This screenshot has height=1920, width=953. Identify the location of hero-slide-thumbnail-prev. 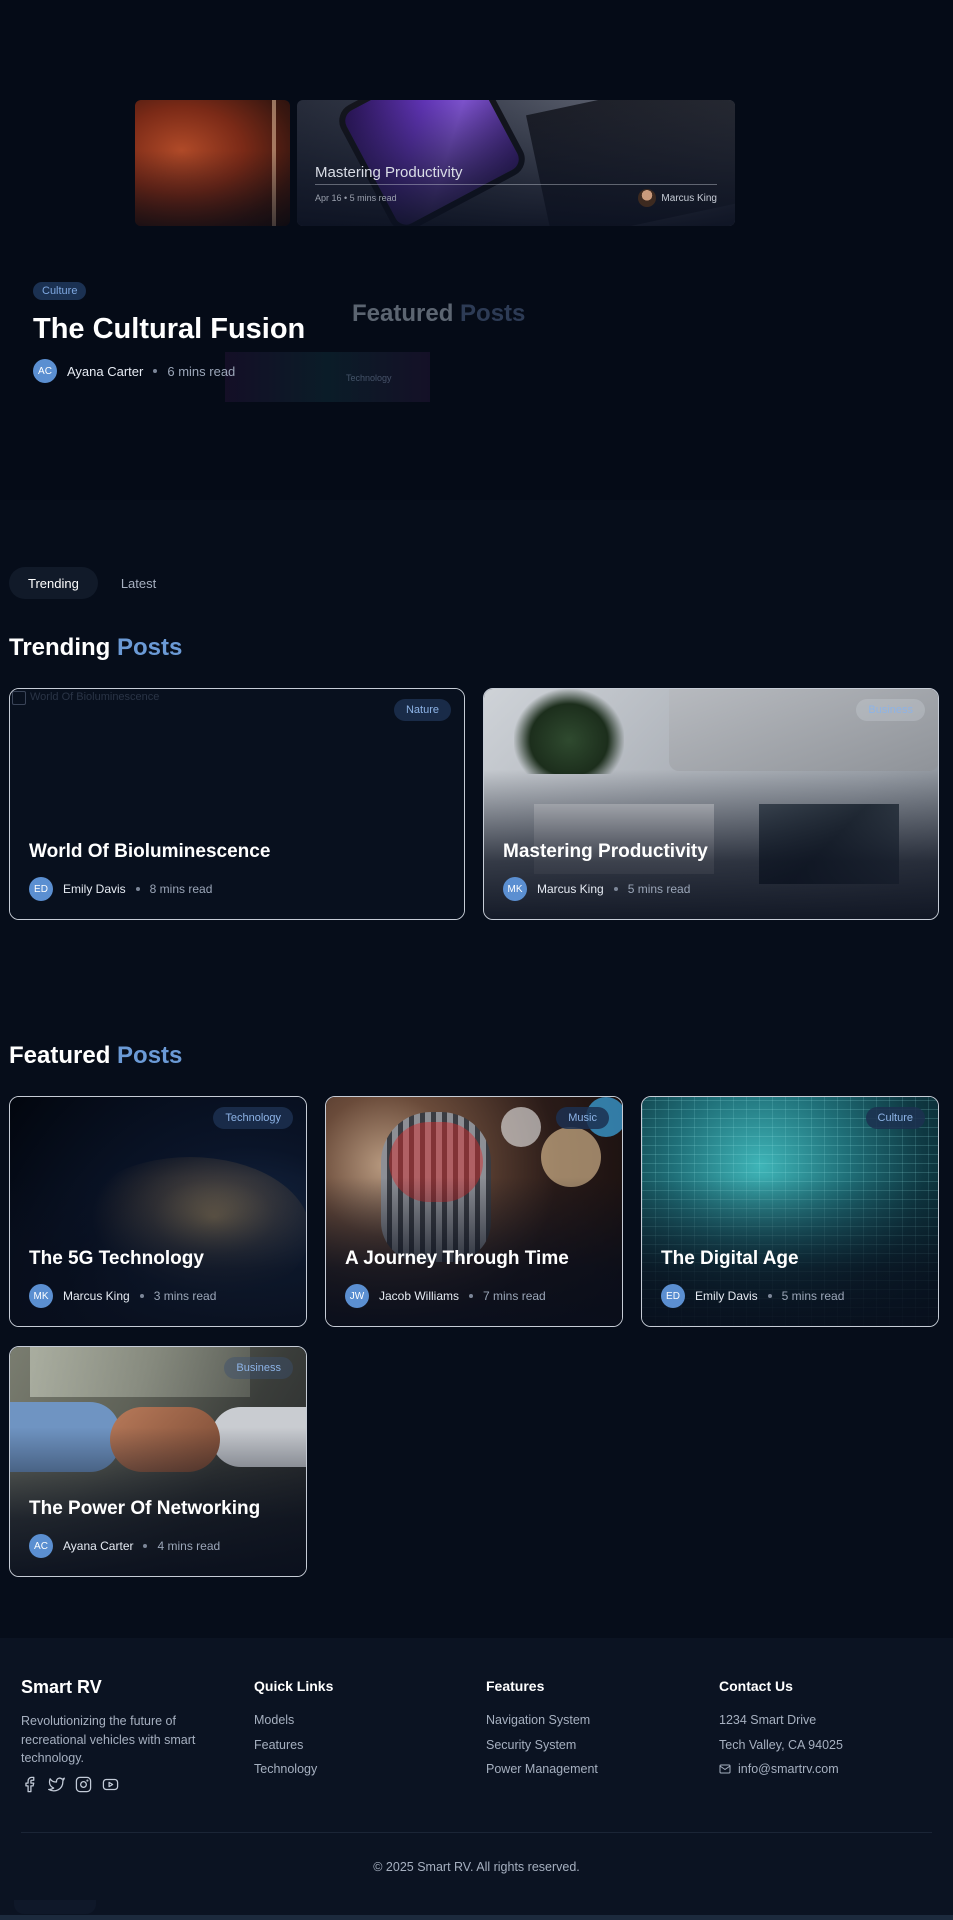
(212, 163).